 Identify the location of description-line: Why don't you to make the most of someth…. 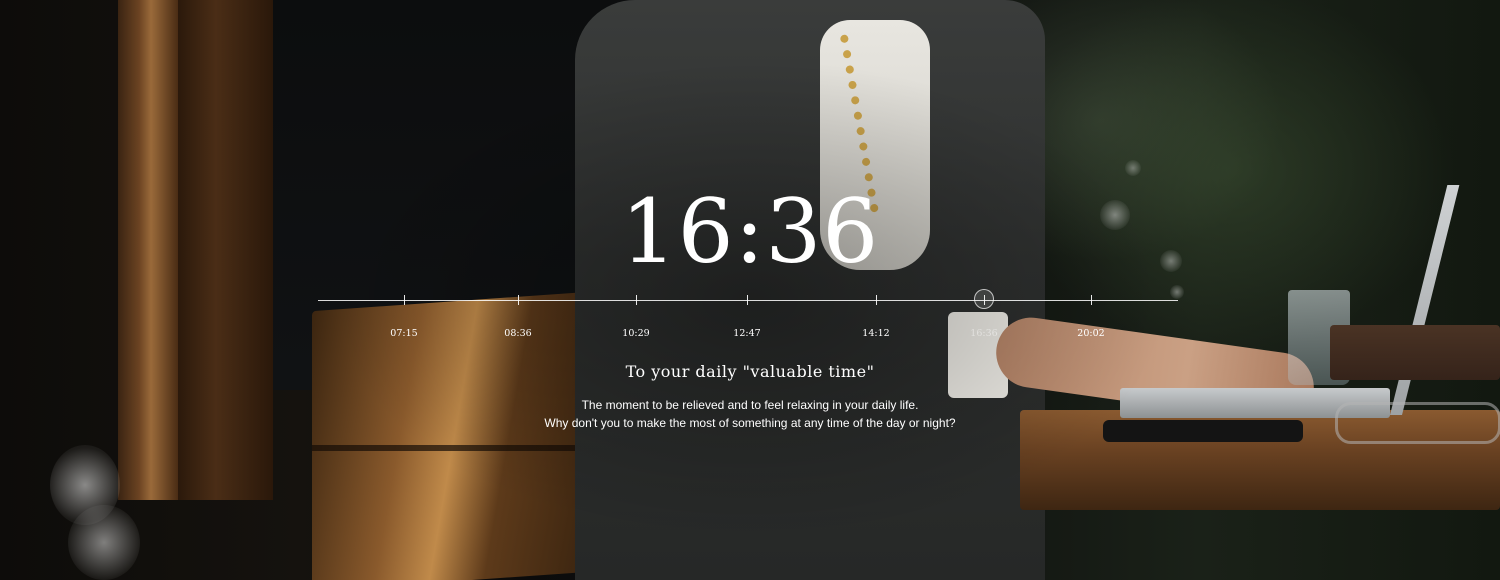
(750, 423).